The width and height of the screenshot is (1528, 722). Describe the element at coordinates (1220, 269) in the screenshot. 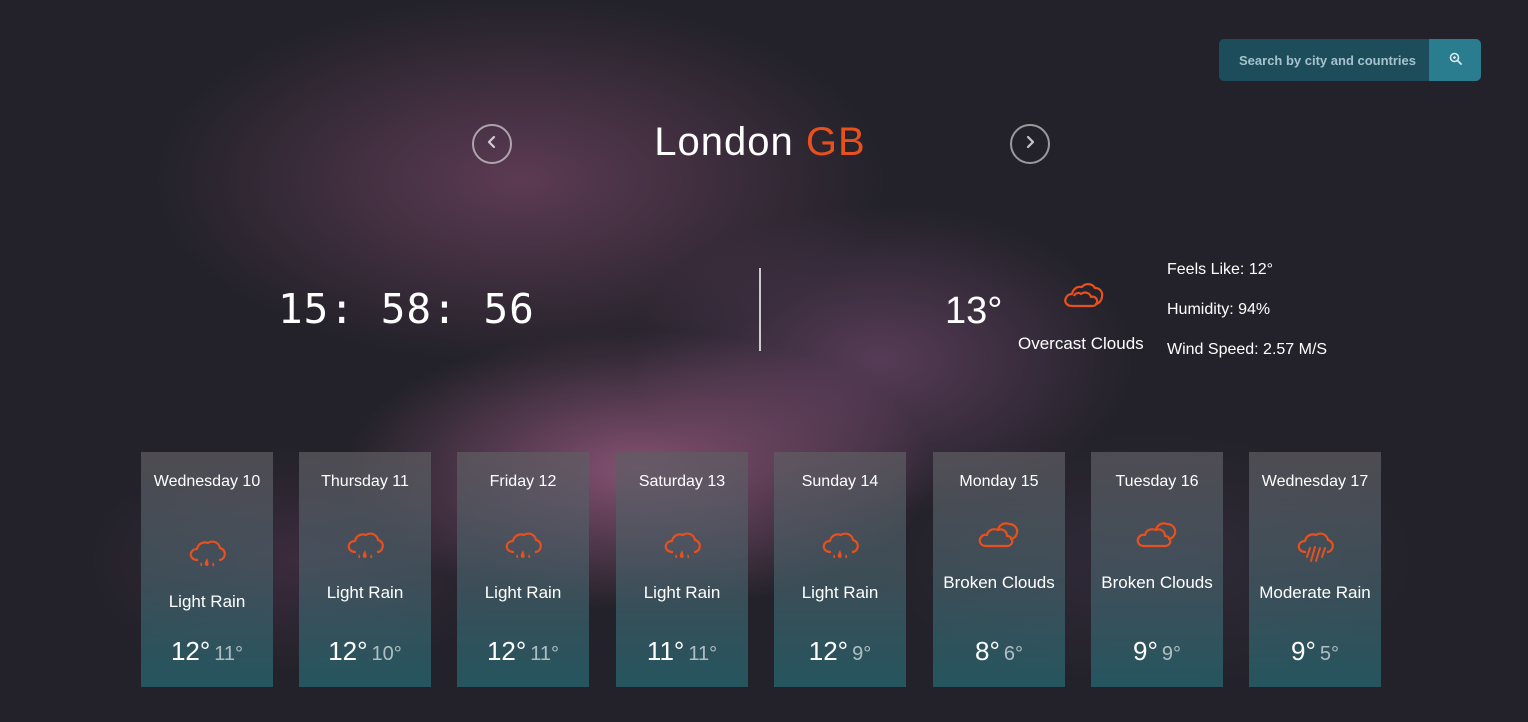

I see `feels-like: Feels Like: 12°` at that location.